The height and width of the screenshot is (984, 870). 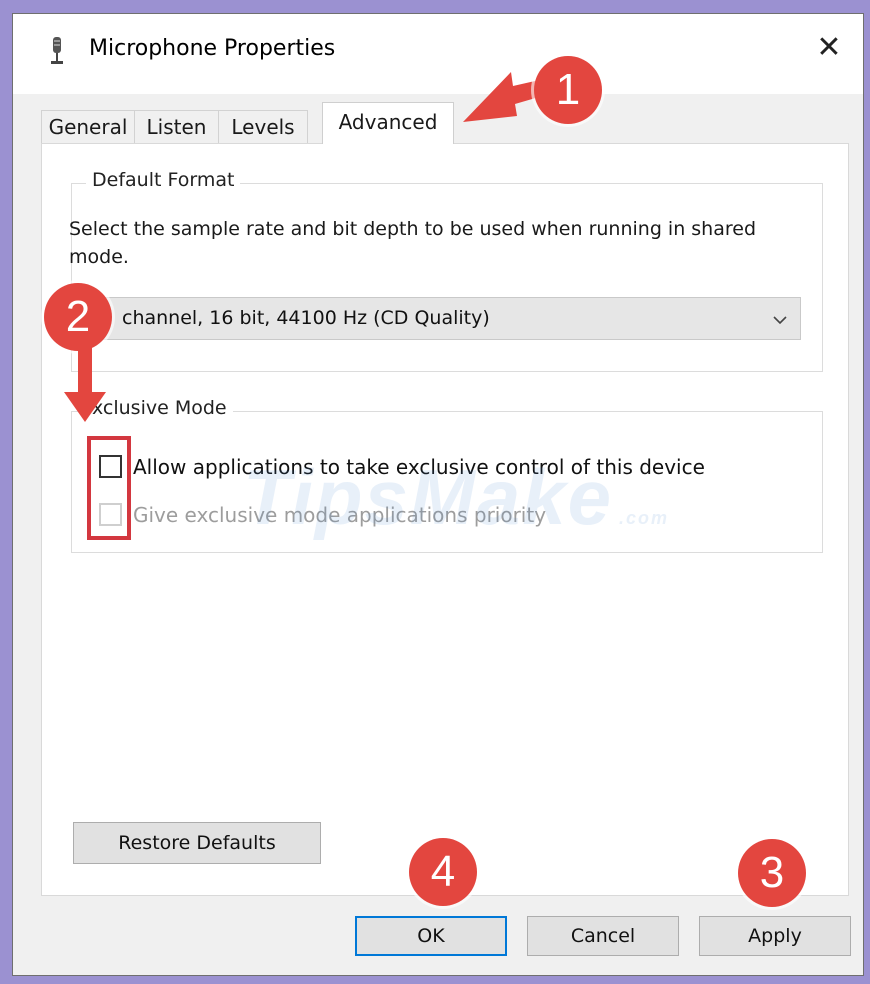 What do you see at coordinates (438, 54) in the screenshot?
I see `title-bar: Microphone Properties ✕` at bounding box center [438, 54].